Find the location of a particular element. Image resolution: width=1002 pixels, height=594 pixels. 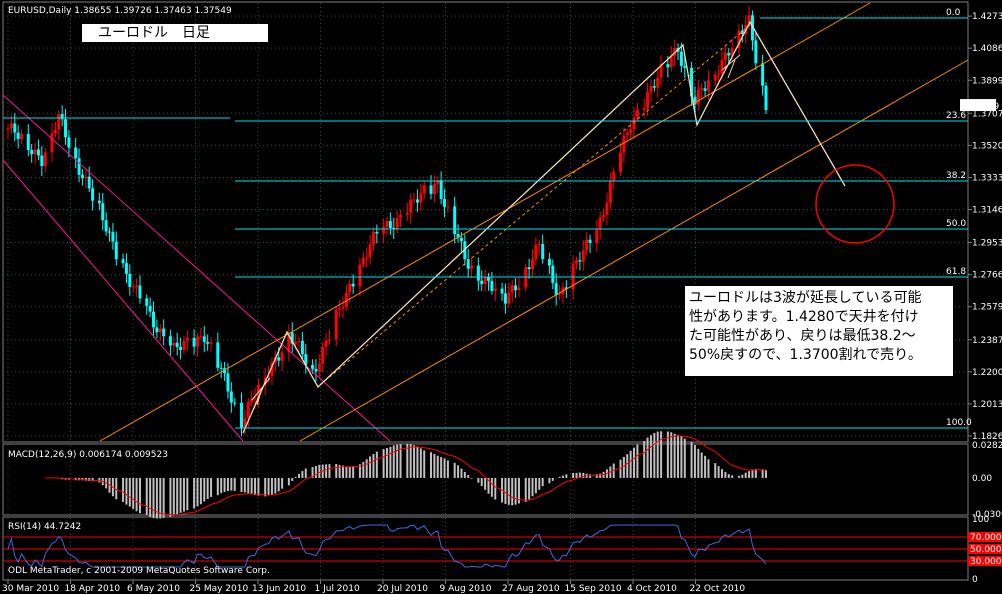

analysis-note-line: た可能性があり、戻りは最低38.2〜 is located at coordinates (802, 336).